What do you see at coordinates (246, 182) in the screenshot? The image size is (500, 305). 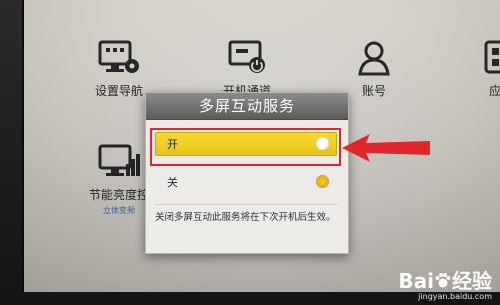 I see `option-off: 关` at bounding box center [246, 182].